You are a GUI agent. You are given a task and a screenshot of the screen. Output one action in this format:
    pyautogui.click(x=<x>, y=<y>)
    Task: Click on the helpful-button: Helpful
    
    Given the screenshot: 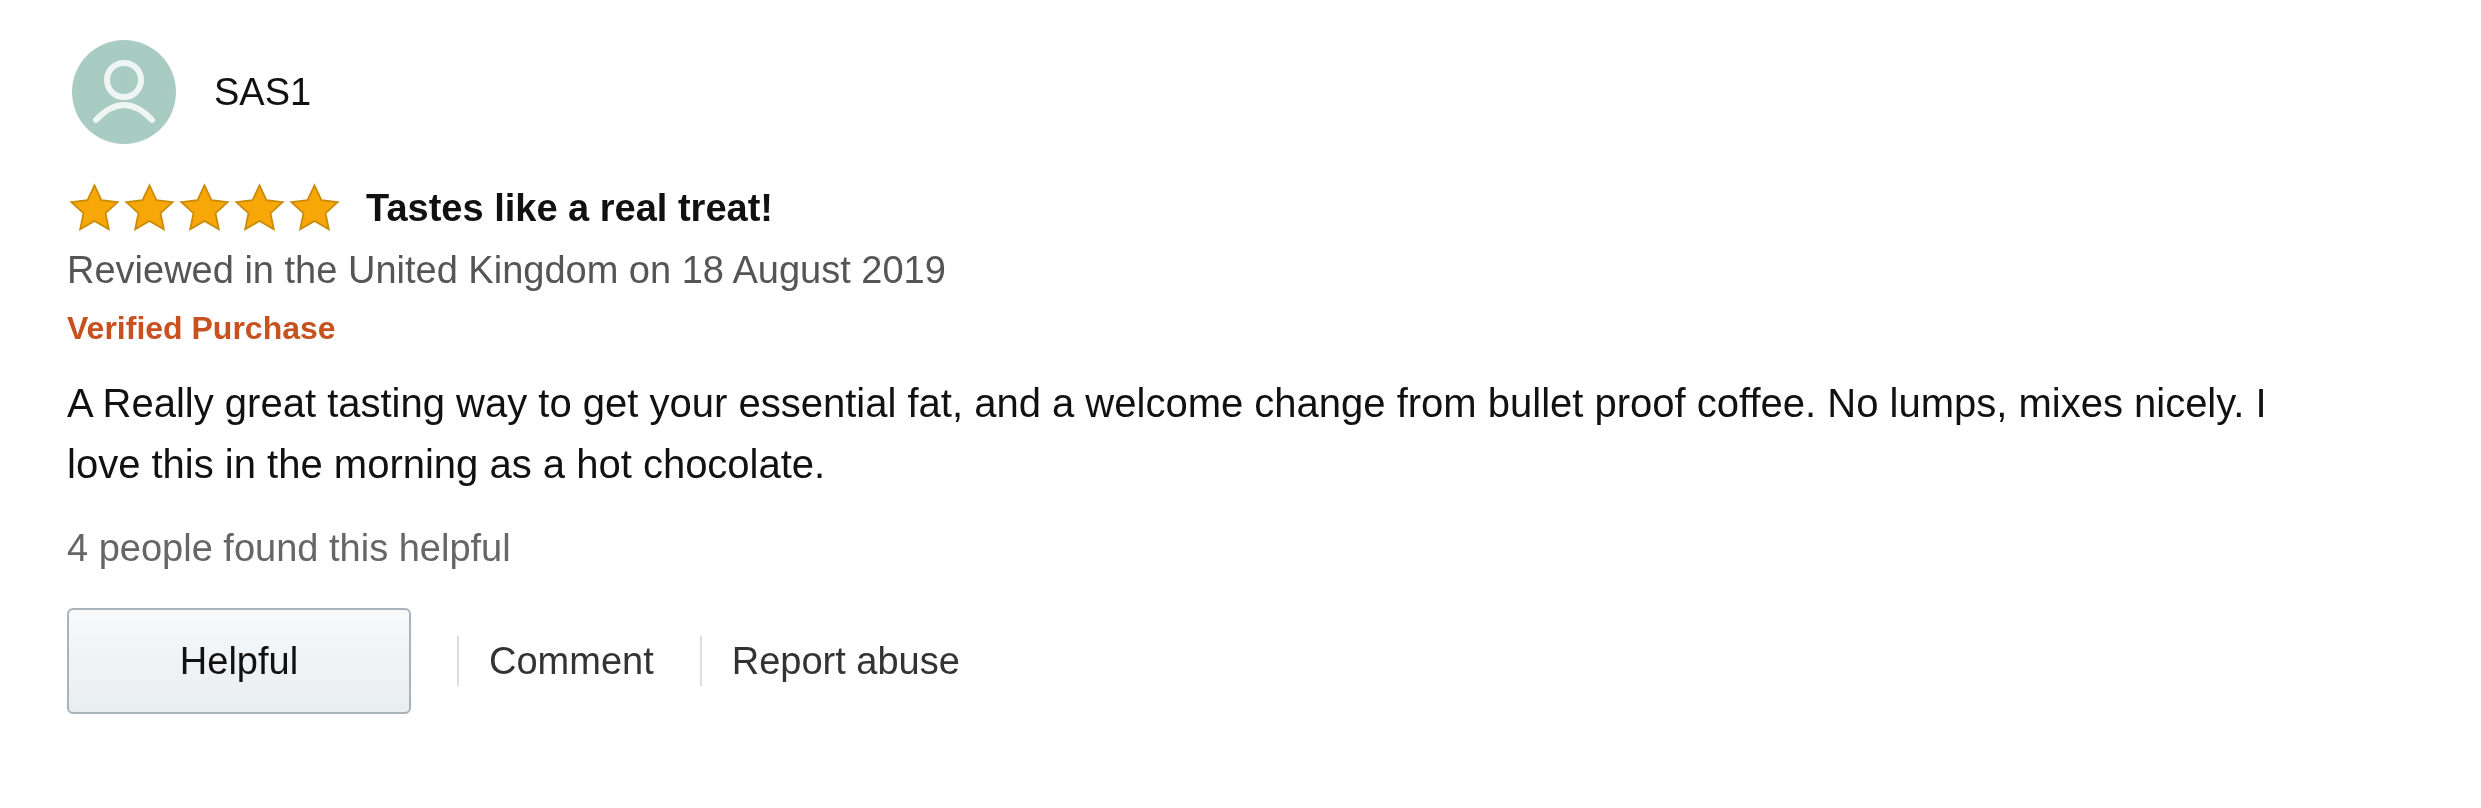 What is the action you would take?
    pyautogui.click(x=239, y=661)
    